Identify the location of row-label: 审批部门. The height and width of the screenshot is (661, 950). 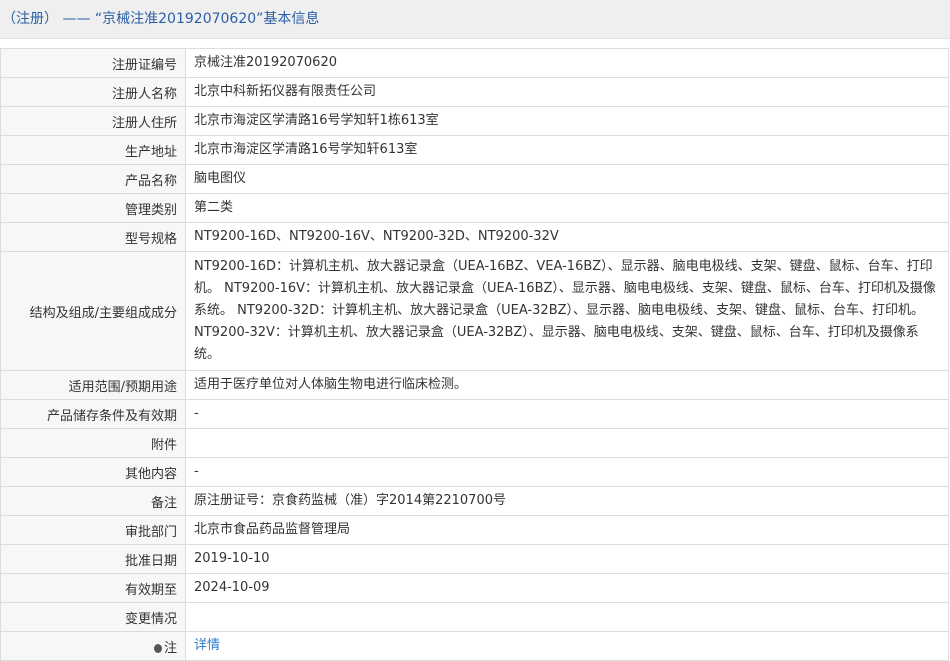
(93, 530).